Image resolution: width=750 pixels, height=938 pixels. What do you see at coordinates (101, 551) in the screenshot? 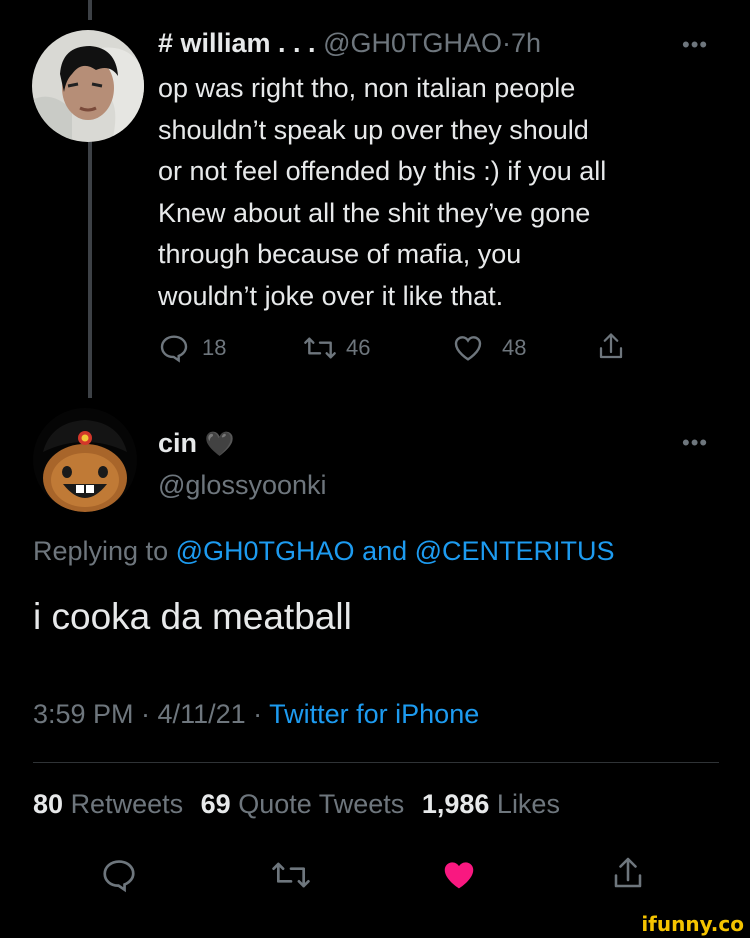
I see `replying-prefix: Replying to` at bounding box center [101, 551].